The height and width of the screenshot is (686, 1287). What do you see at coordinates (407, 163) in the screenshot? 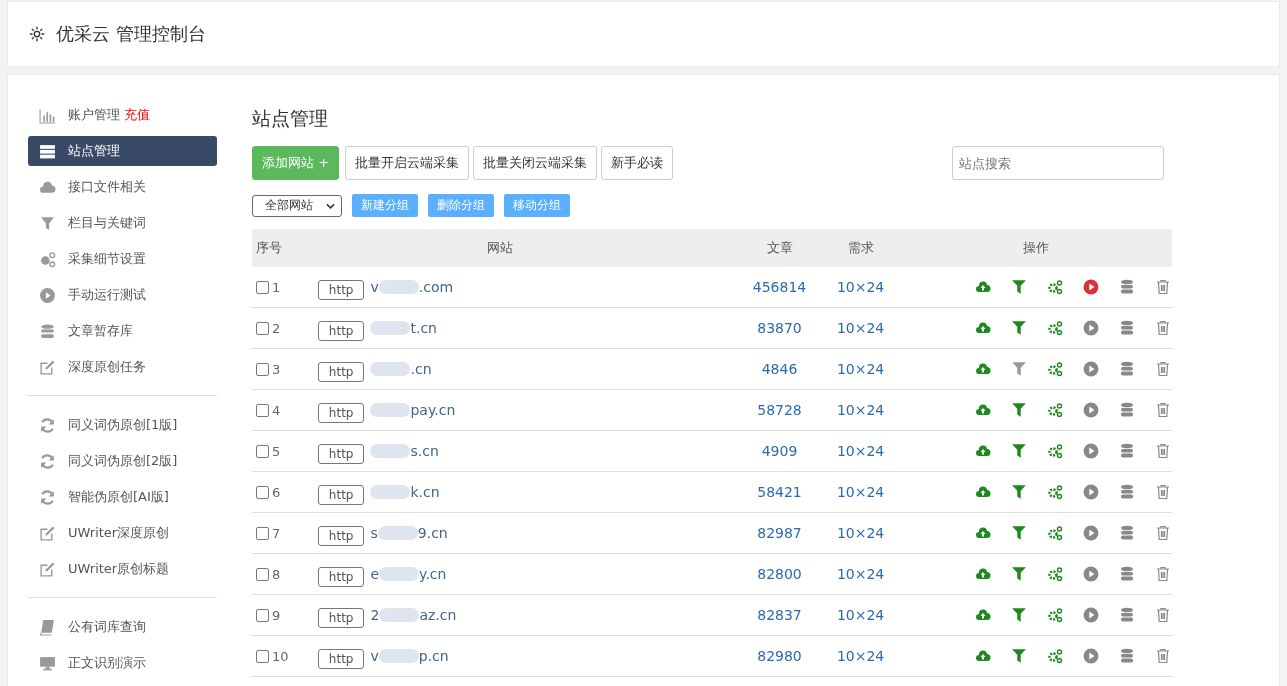
I see `toolbar-button: 批量开启云端采集` at bounding box center [407, 163].